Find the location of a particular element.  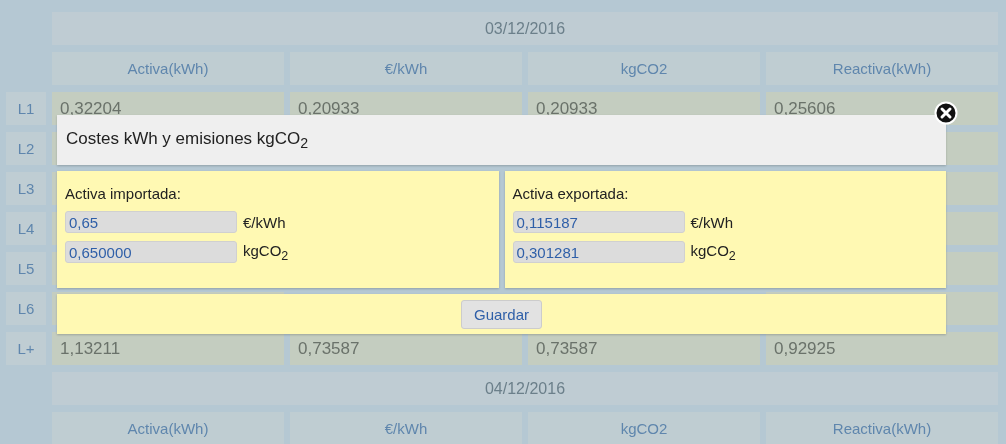

input-field: 0,301281 is located at coordinates (598, 252).